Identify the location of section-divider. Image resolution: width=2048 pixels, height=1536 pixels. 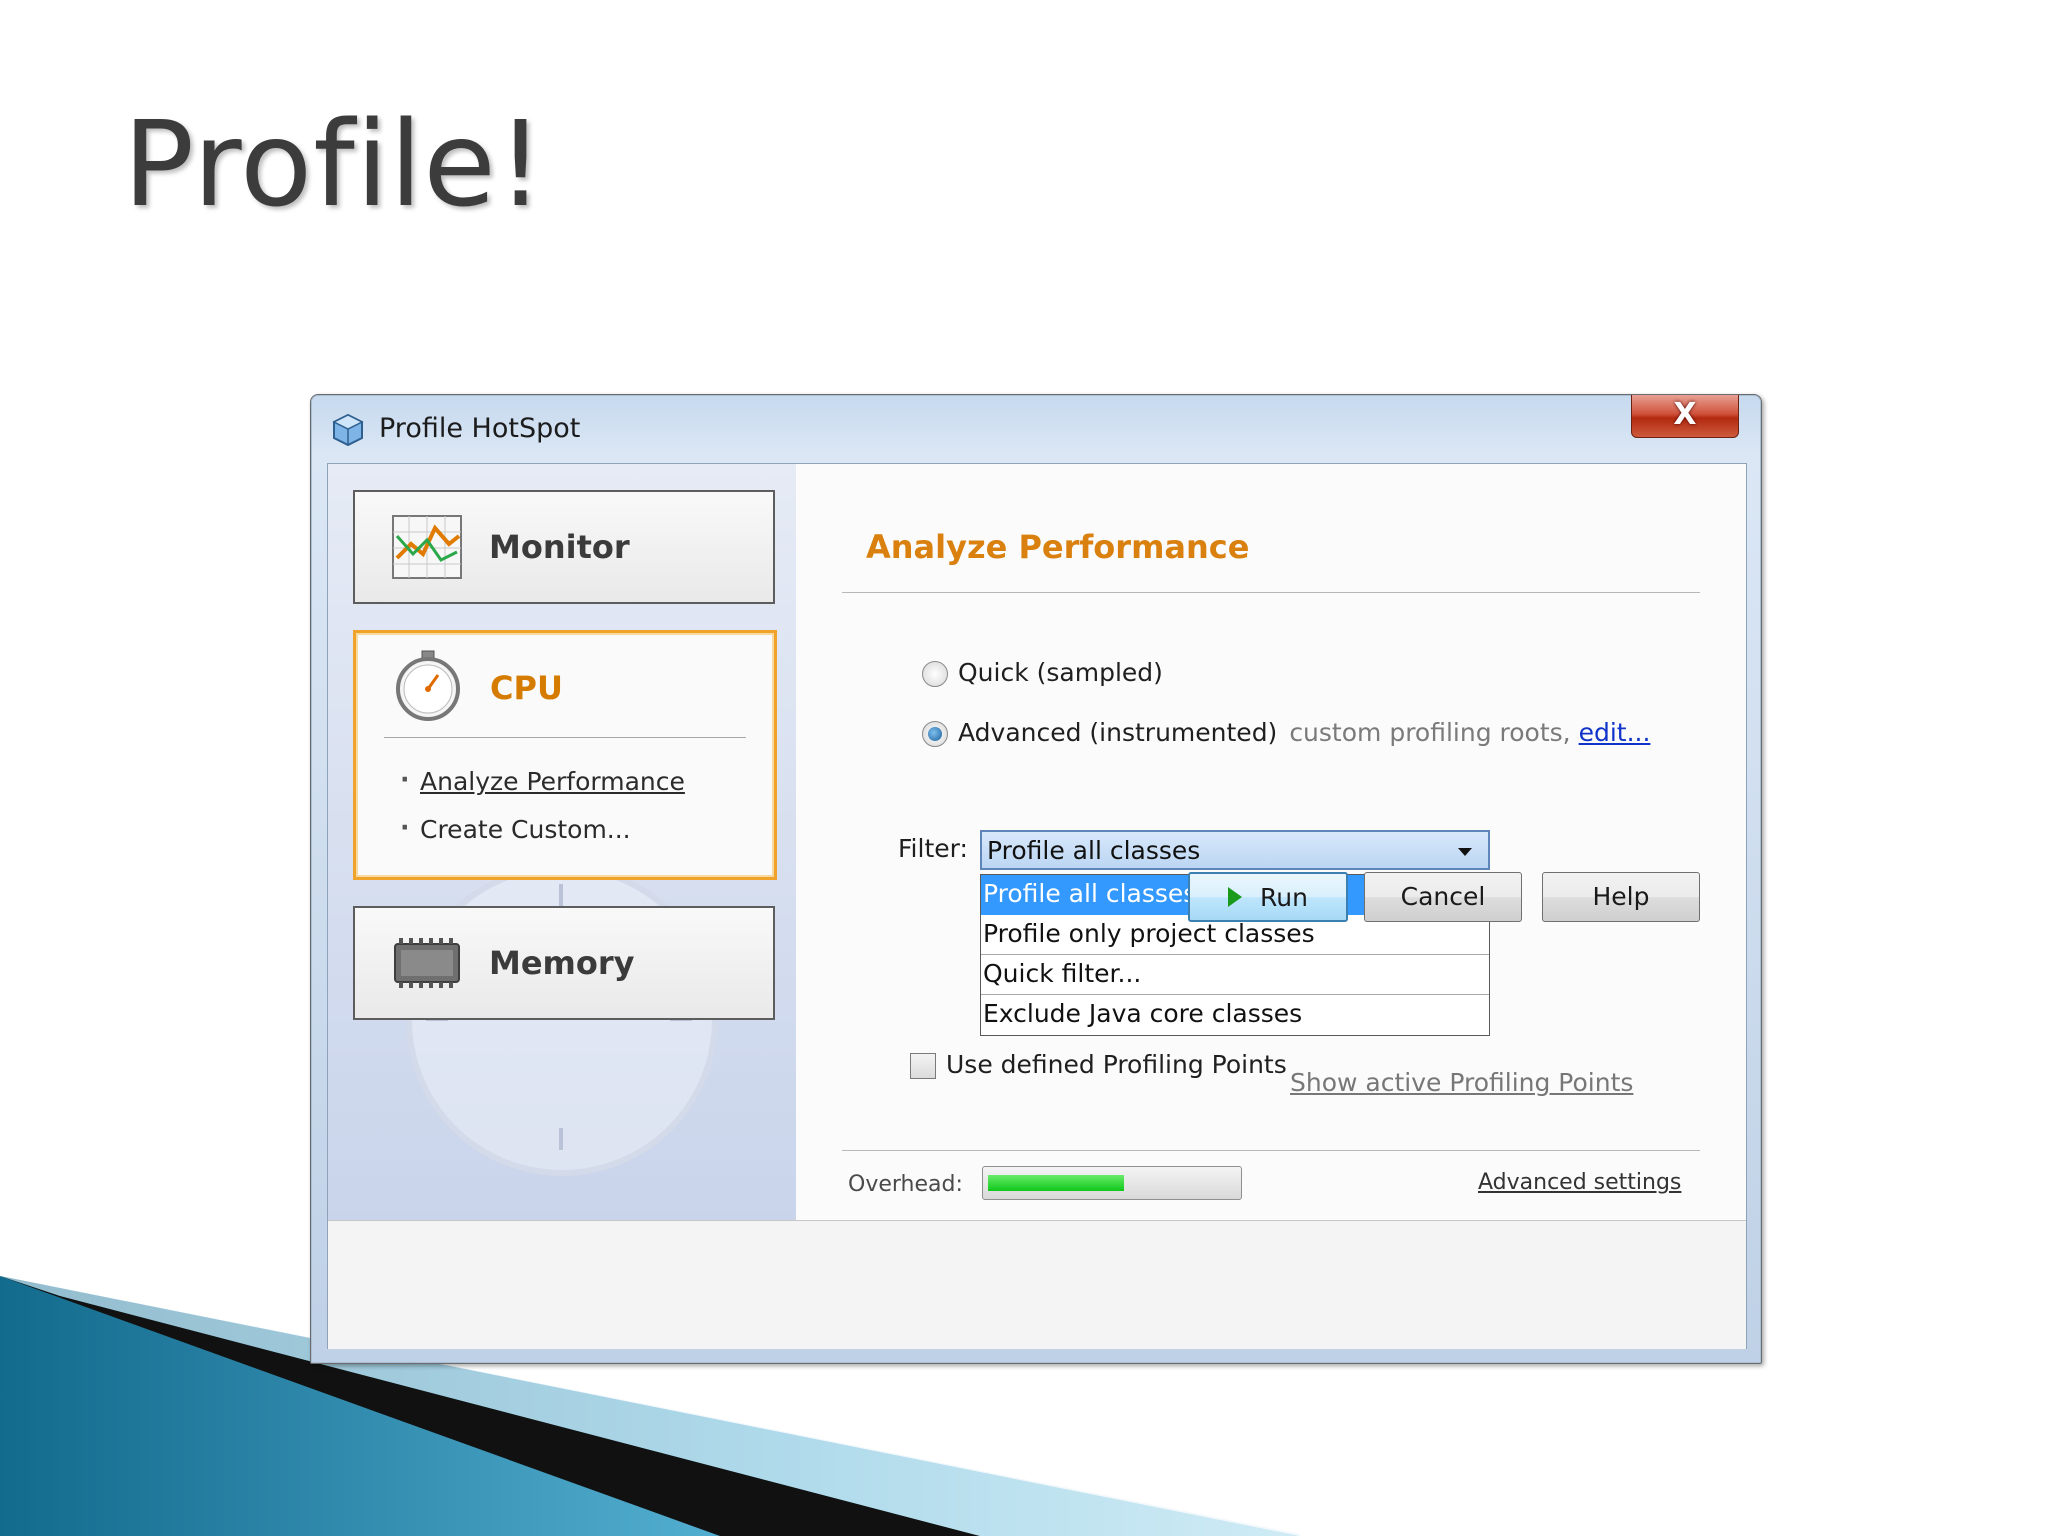
(1271, 592).